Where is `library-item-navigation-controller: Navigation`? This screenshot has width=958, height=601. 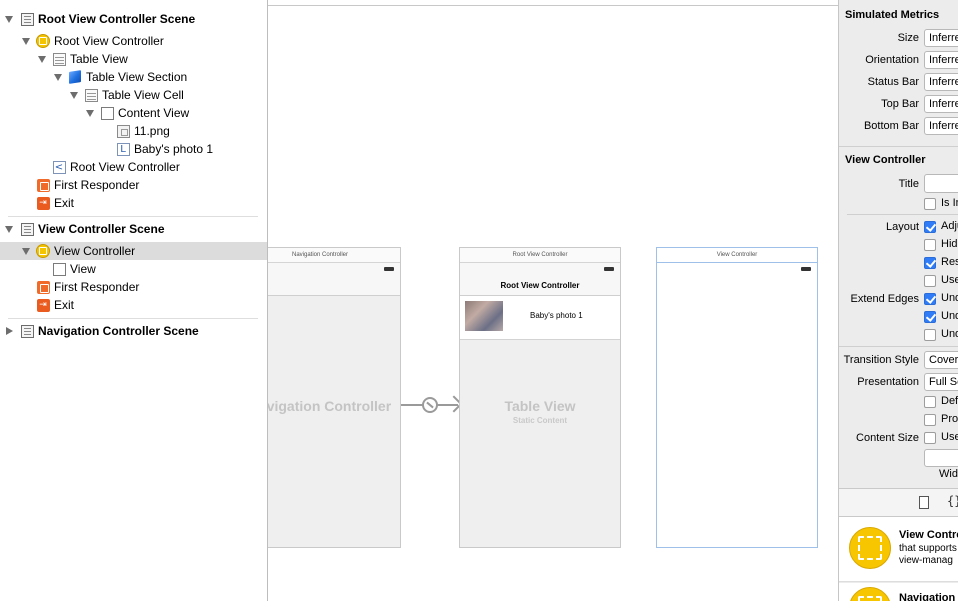 library-item-navigation-controller: Navigation is located at coordinates (898, 592).